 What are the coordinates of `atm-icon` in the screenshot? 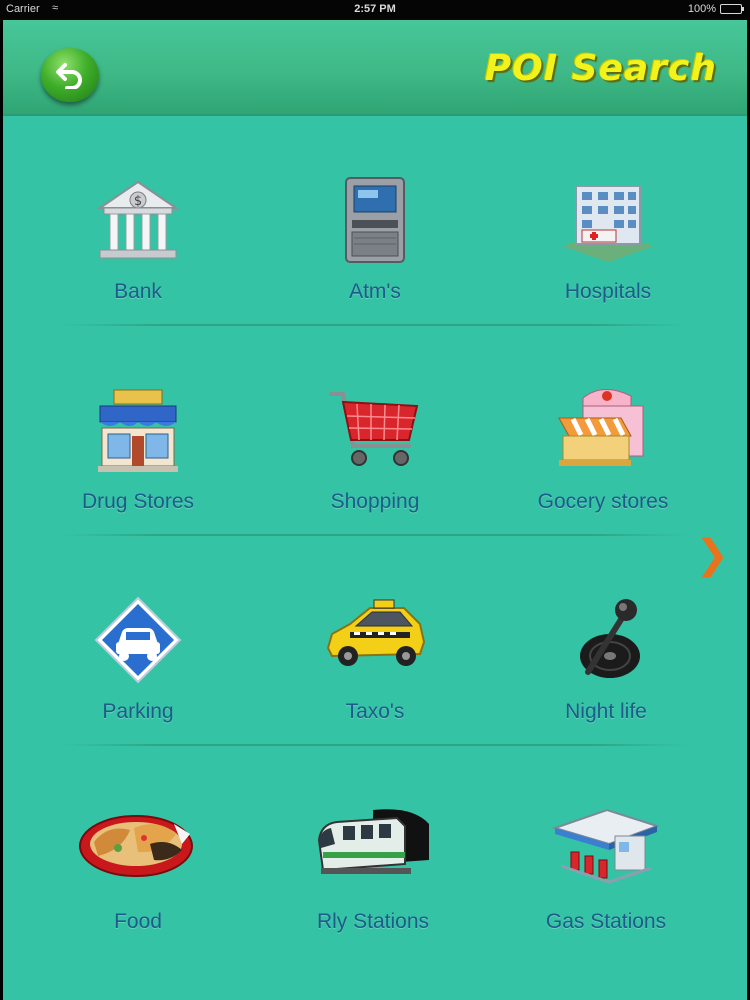 It's located at (375, 220).